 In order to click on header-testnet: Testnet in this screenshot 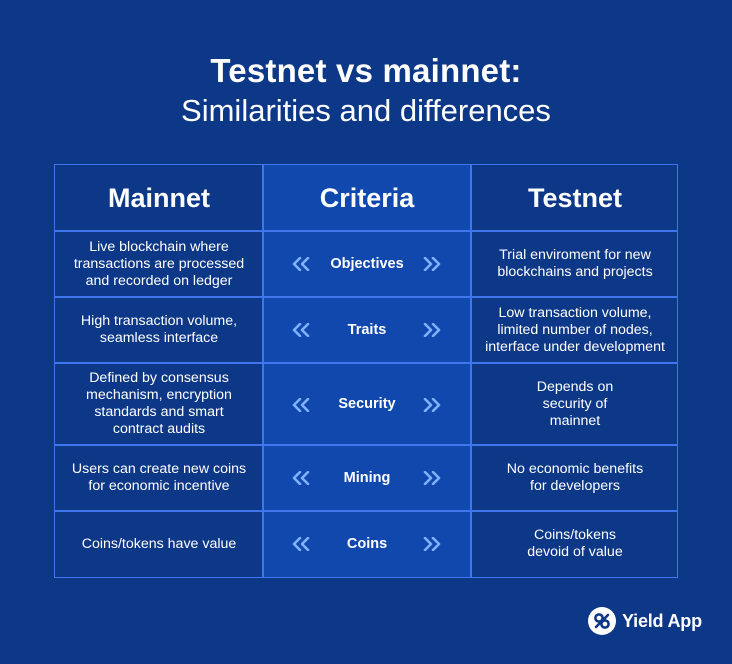, I will do `click(574, 197)`.